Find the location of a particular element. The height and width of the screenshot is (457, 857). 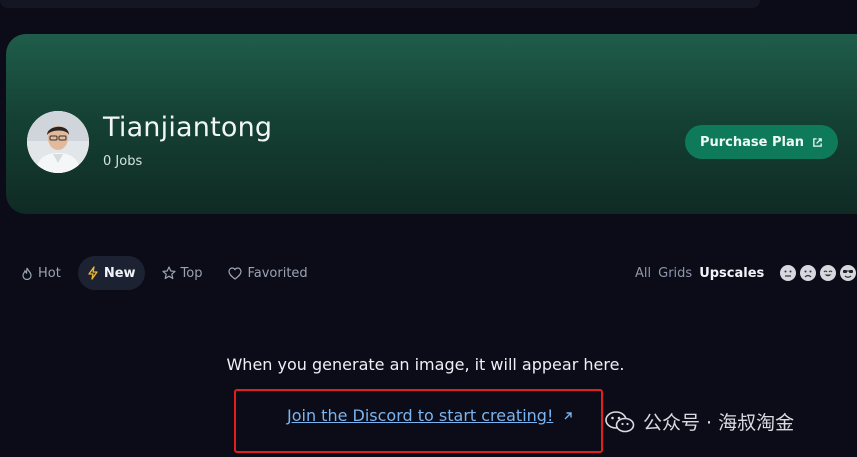

avatar-photo is located at coordinates (58, 142).